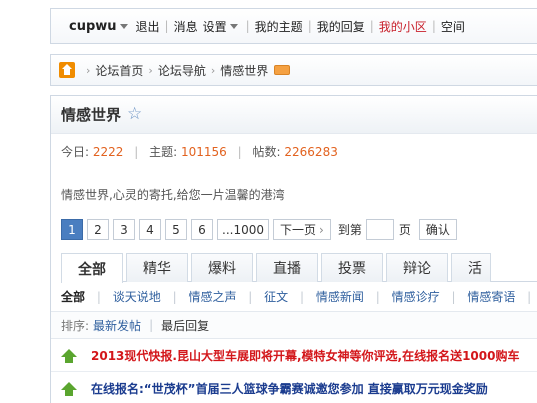  I want to click on forum-title: 情感世界, so click(91, 115).